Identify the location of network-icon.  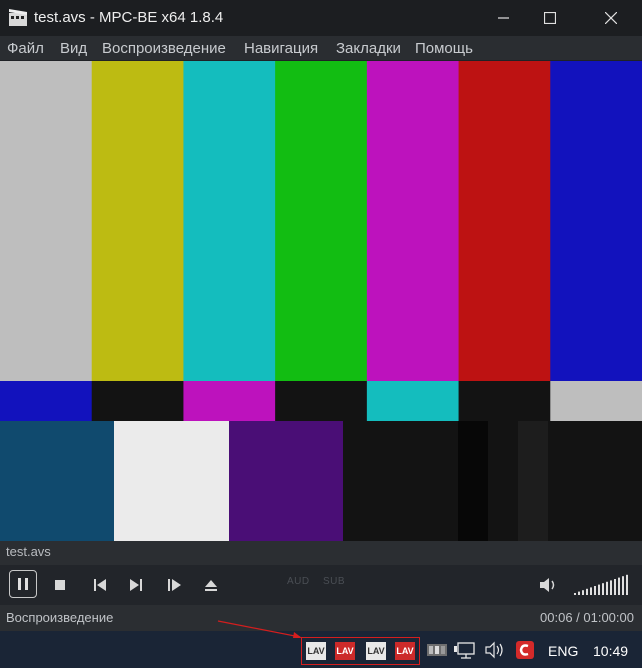
(465, 650).